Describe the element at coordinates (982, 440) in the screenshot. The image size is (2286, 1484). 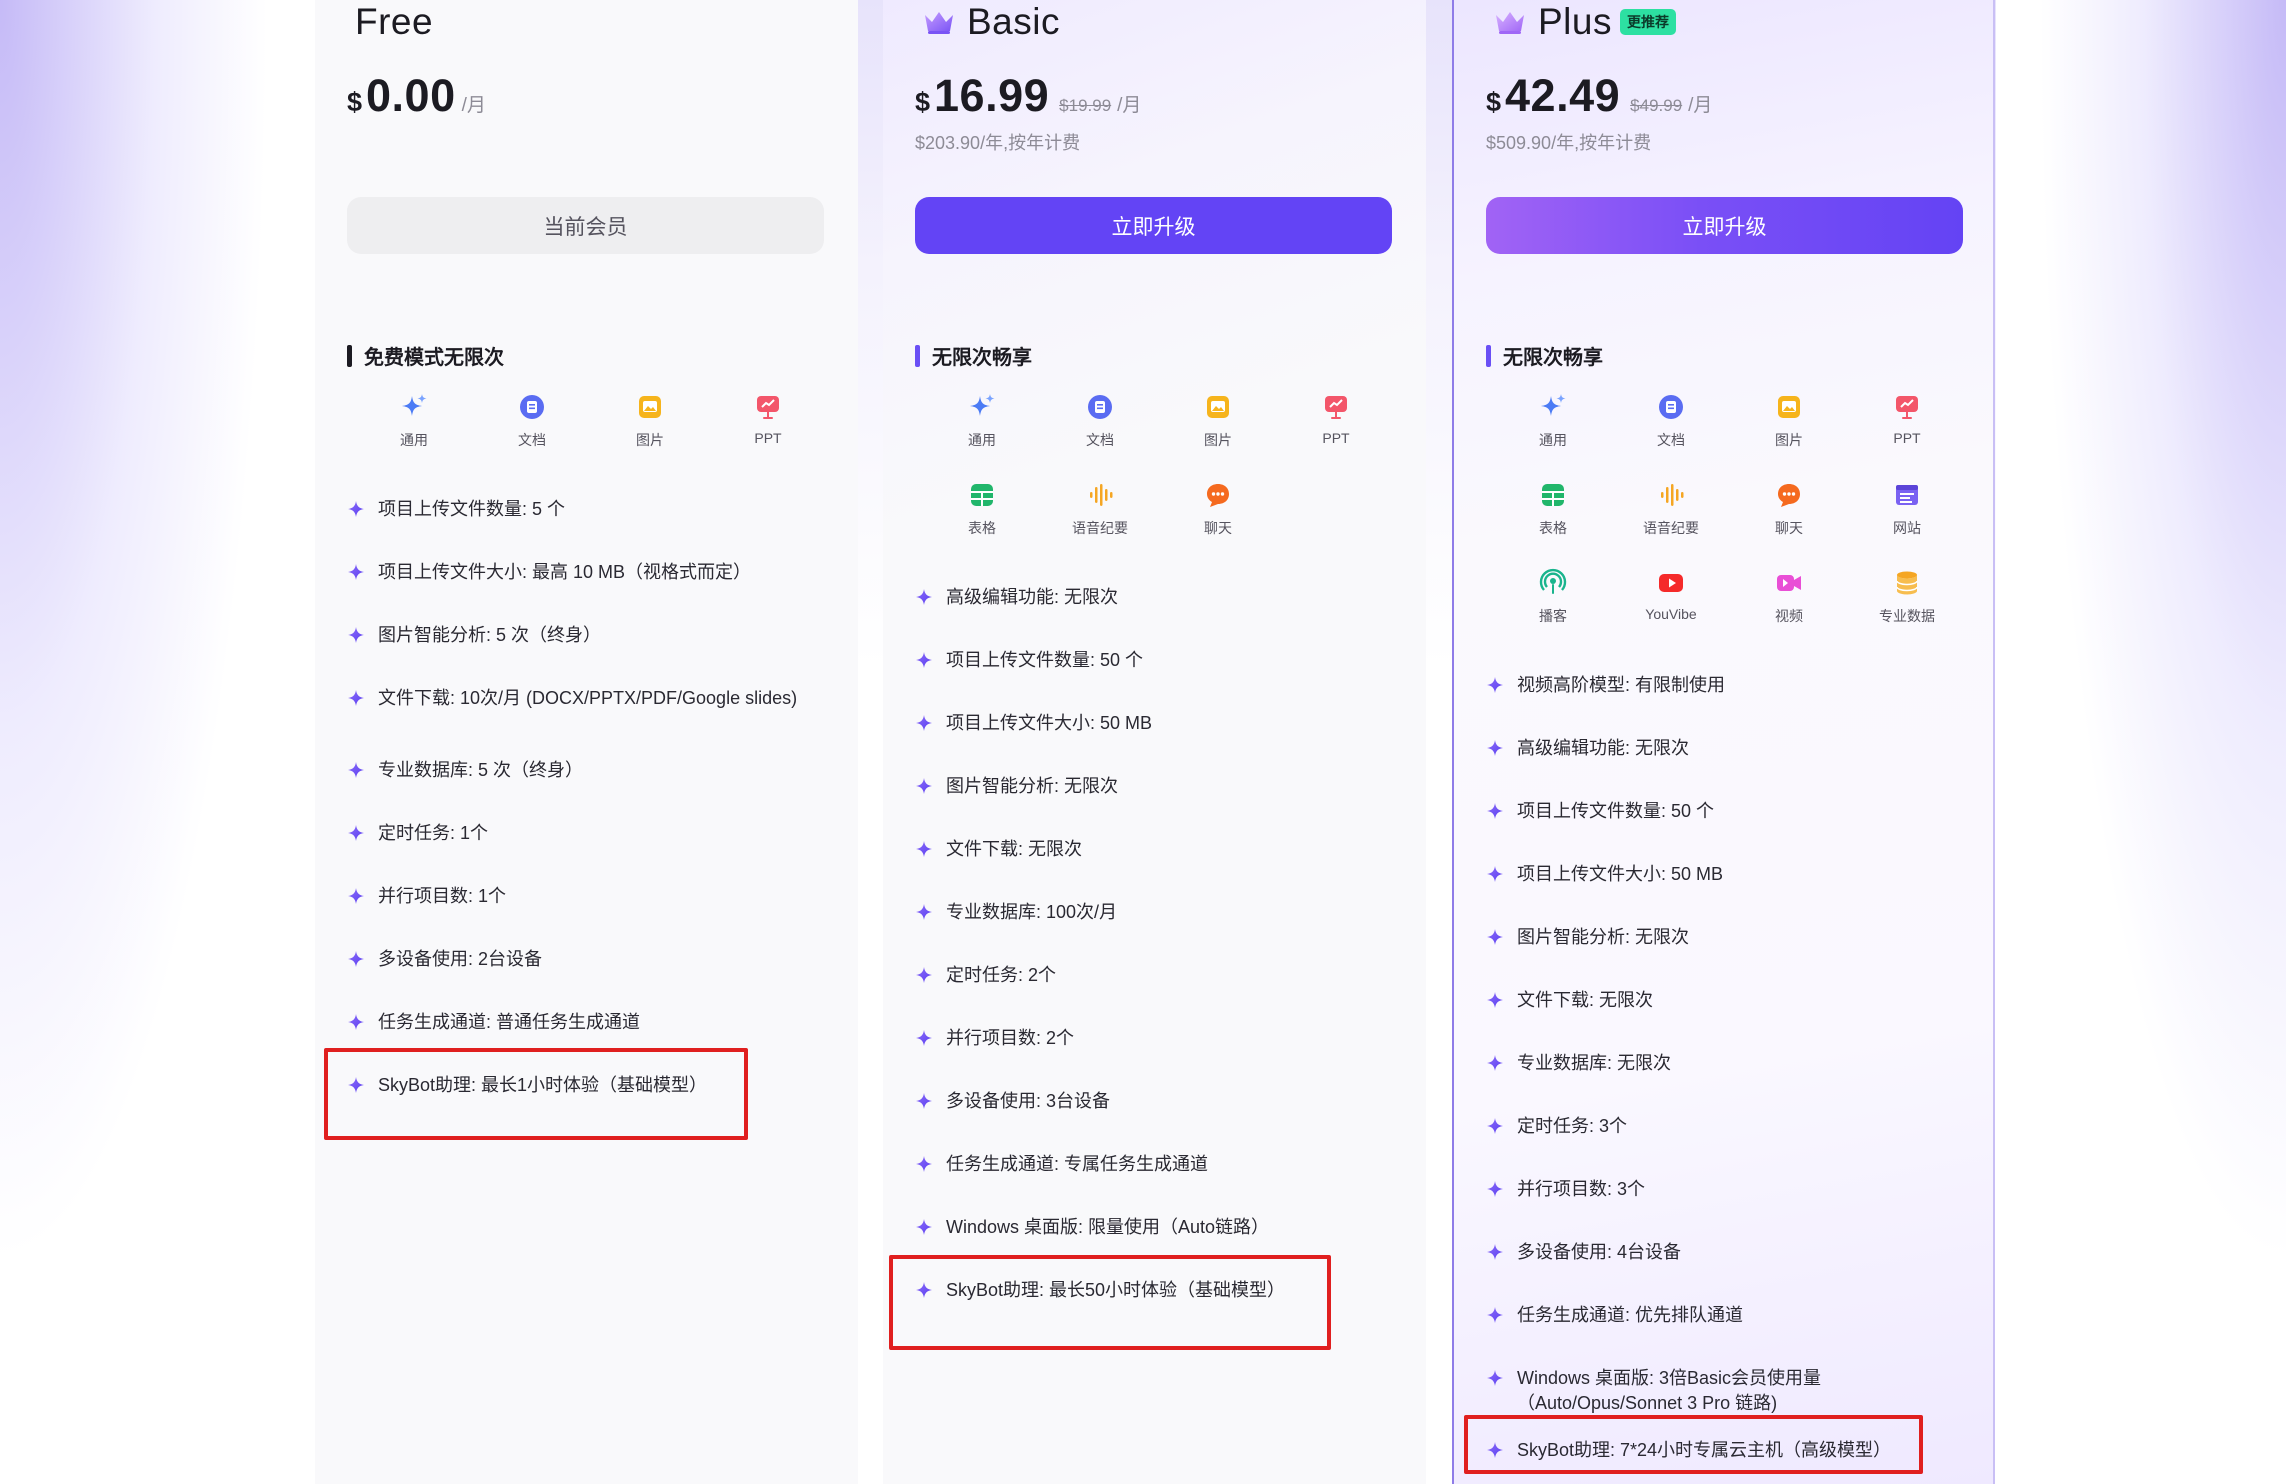
I see `feature-category-label: 通用` at that location.